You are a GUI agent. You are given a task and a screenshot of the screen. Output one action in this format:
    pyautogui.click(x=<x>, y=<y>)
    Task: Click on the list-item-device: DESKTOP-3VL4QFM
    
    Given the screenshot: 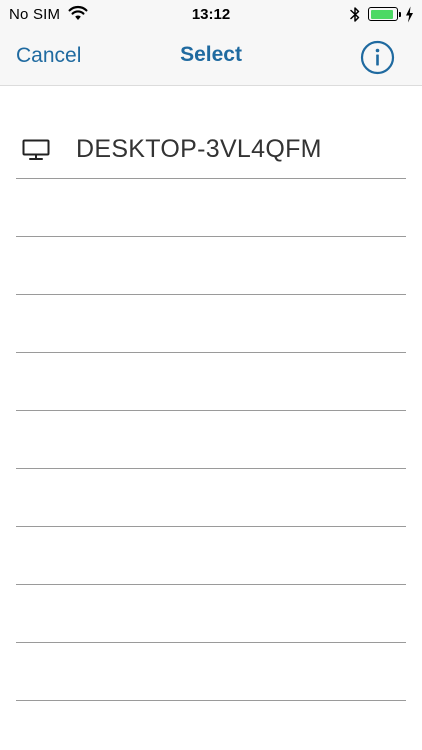 What is the action you would take?
    pyautogui.click(x=211, y=150)
    